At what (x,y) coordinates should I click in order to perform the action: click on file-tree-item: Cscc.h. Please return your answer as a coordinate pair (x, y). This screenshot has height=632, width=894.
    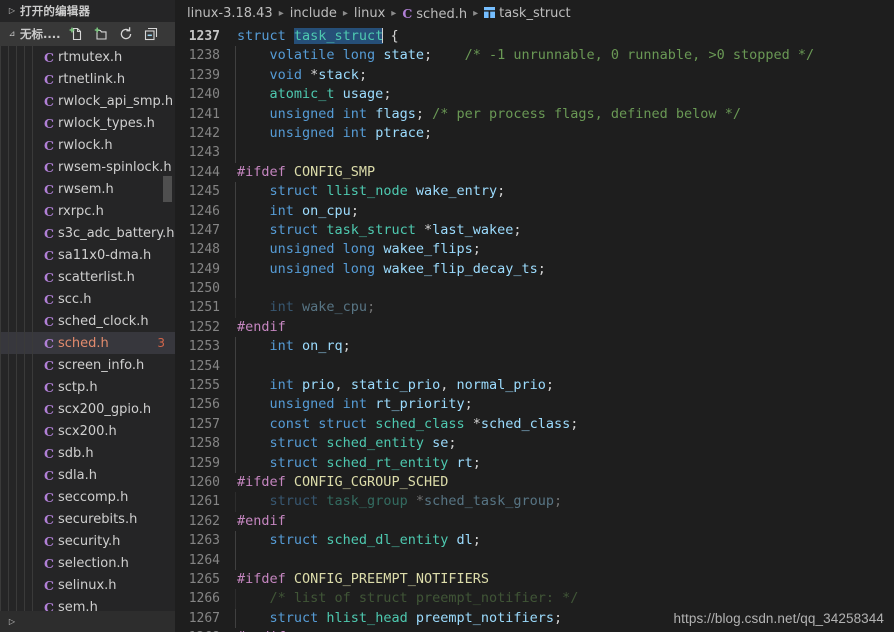
    Looking at the image, I should click on (87, 299).